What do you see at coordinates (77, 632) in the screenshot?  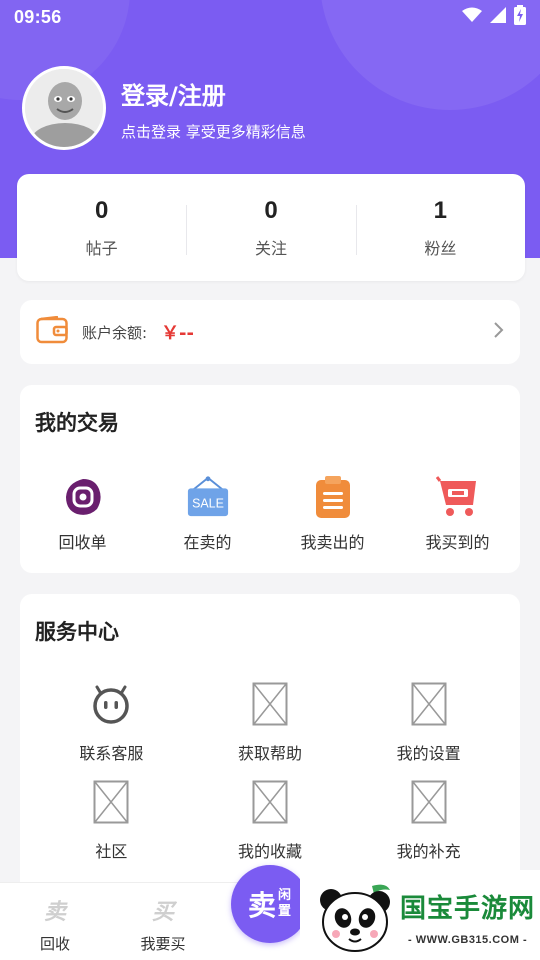 I see `section-title: 服务中心` at bounding box center [77, 632].